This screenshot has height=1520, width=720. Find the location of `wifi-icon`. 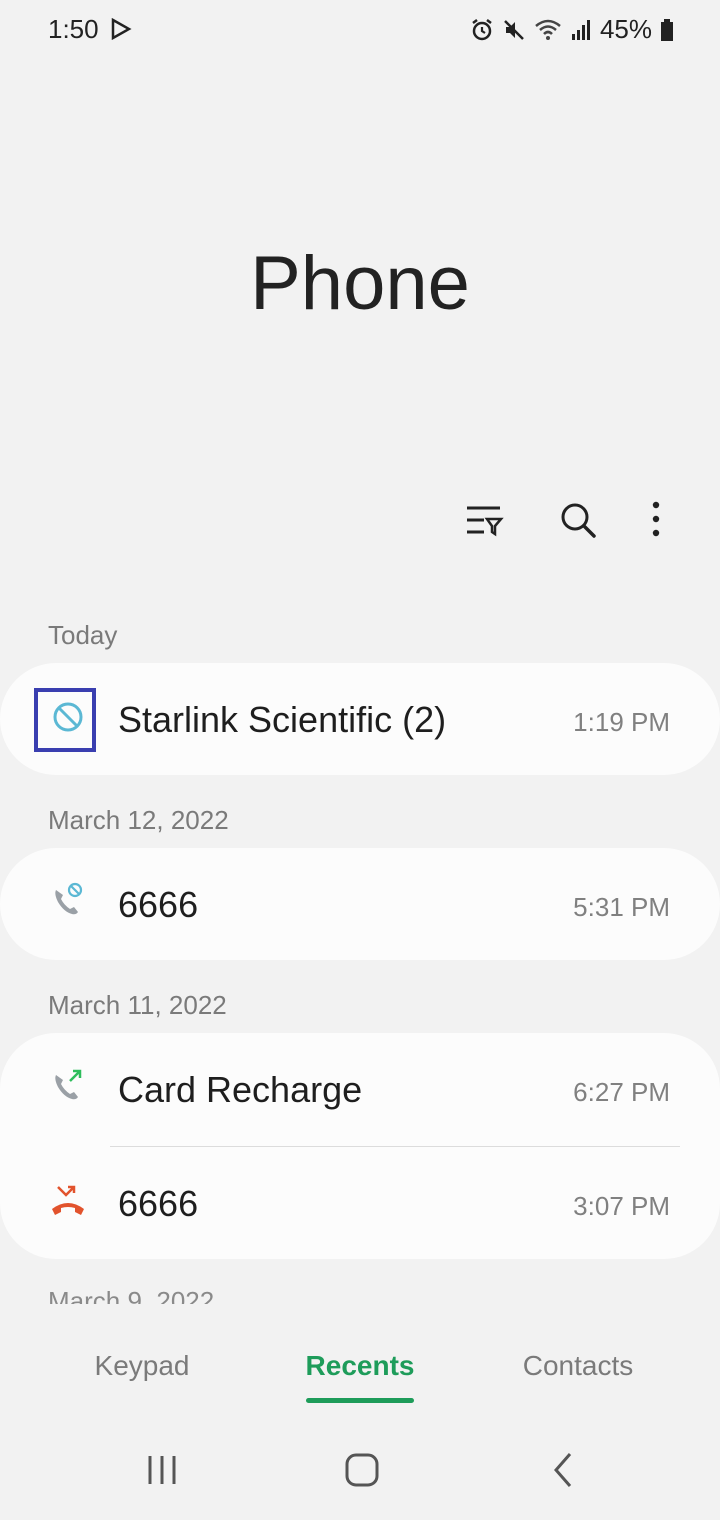

wifi-icon is located at coordinates (548, 29).